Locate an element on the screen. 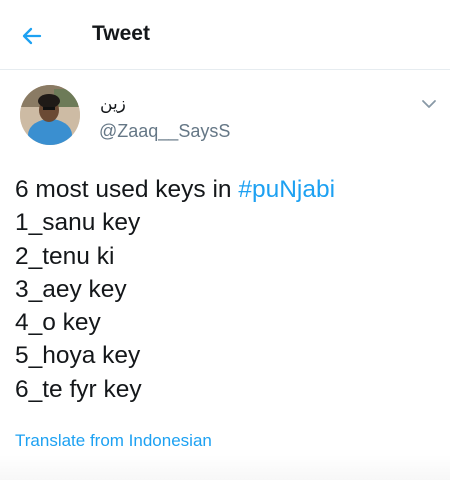 Image resolution: width=450 pixels, height=480 pixels. translate-link: Translate from Indonesian is located at coordinates (113, 441).